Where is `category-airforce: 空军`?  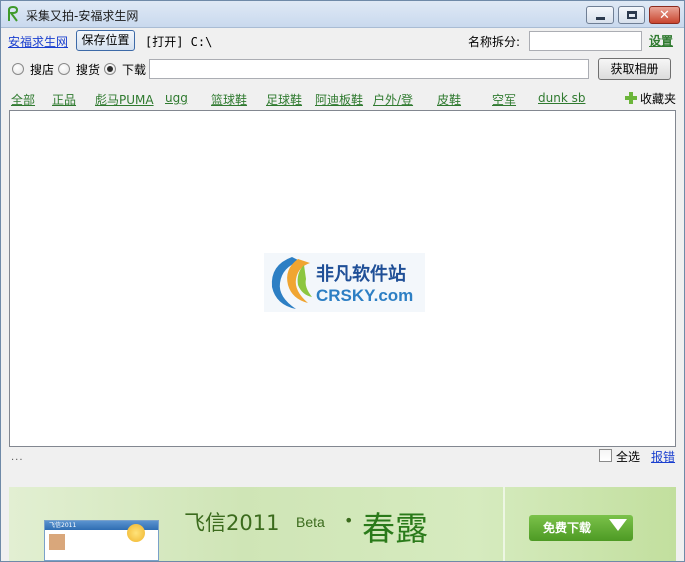
category-airforce: 空军 is located at coordinates (504, 99).